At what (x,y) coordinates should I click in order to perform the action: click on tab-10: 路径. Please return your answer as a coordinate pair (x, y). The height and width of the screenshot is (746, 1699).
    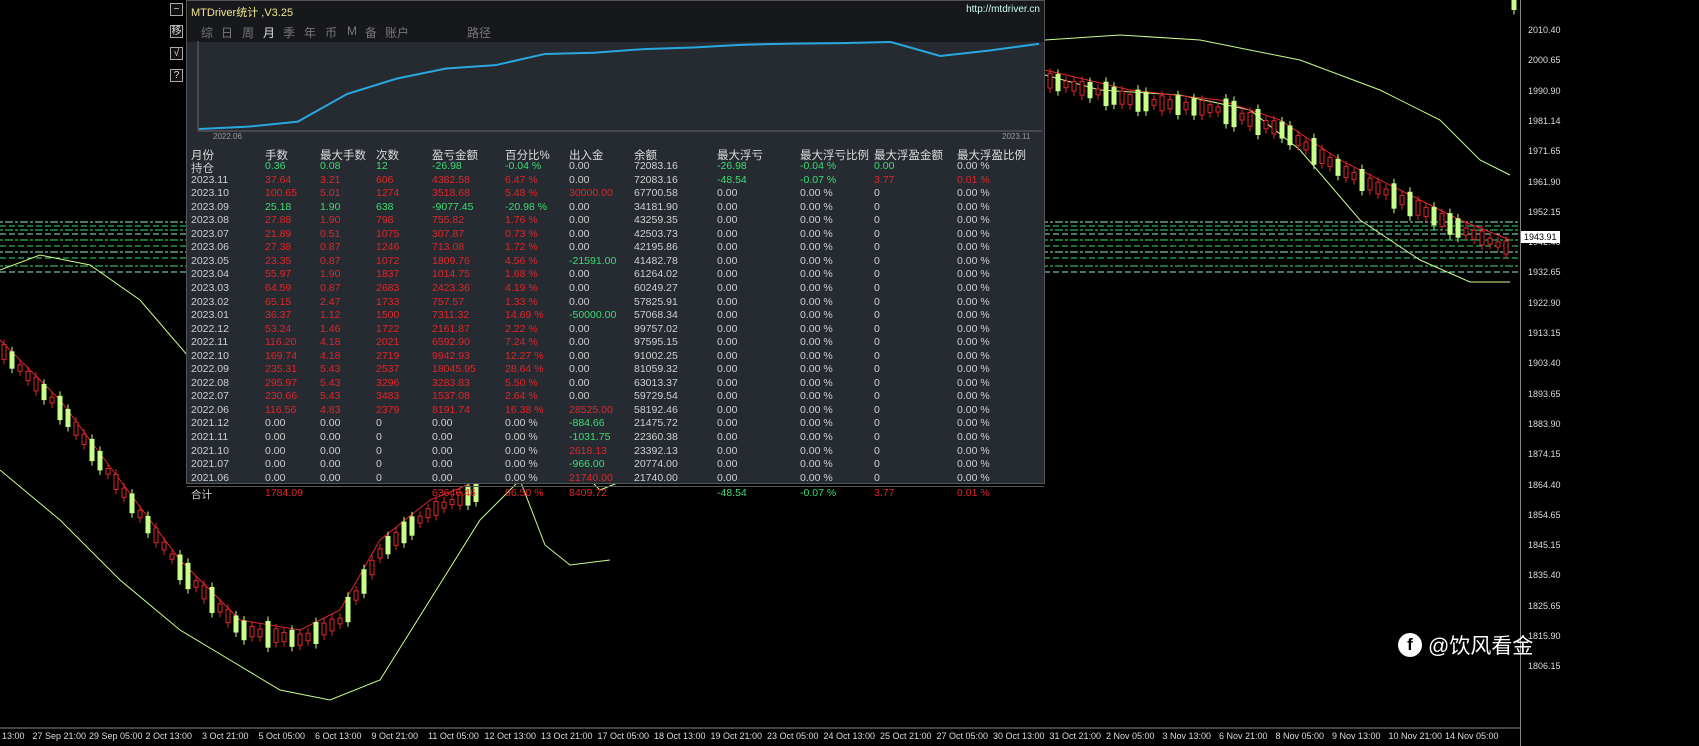
    Looking at the image, I should click on (479, 32).